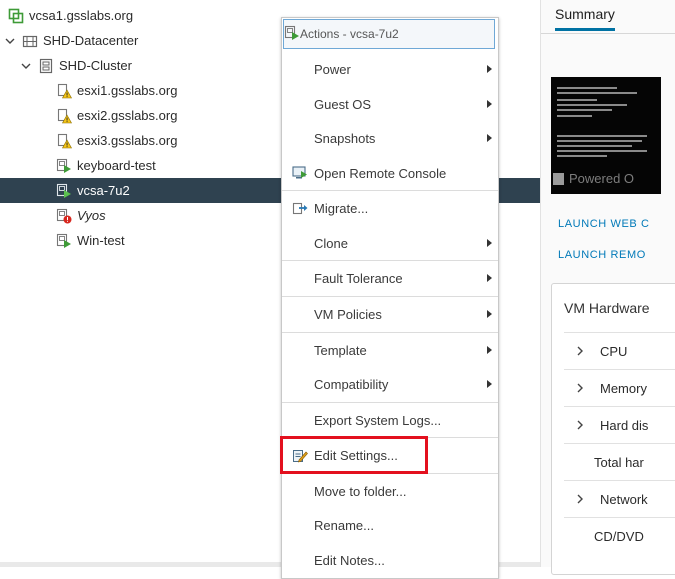  What do you see at coordinates (606, 135) in the screenshot?
I see `console-thumbnail: Powered O` at bounding box center [606, 135].